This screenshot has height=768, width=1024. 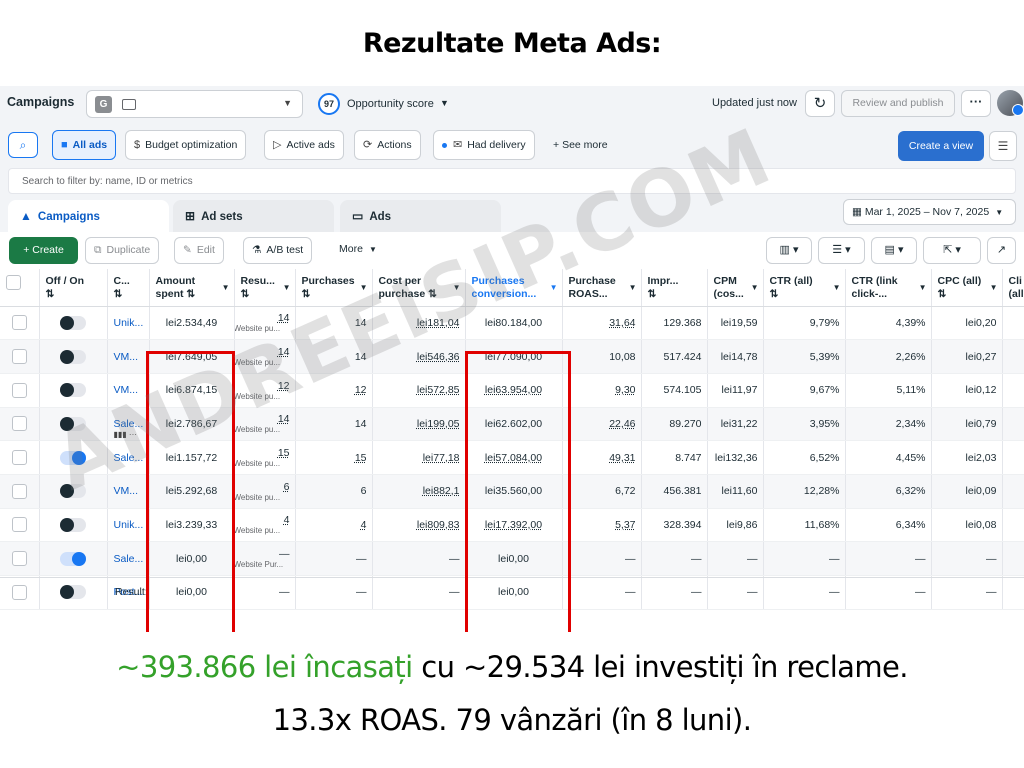 What do you see at coordinates (952, 250) in the screenshot?
I see `export-icon: ⇱ ▾` at bounding box center [952, 250].